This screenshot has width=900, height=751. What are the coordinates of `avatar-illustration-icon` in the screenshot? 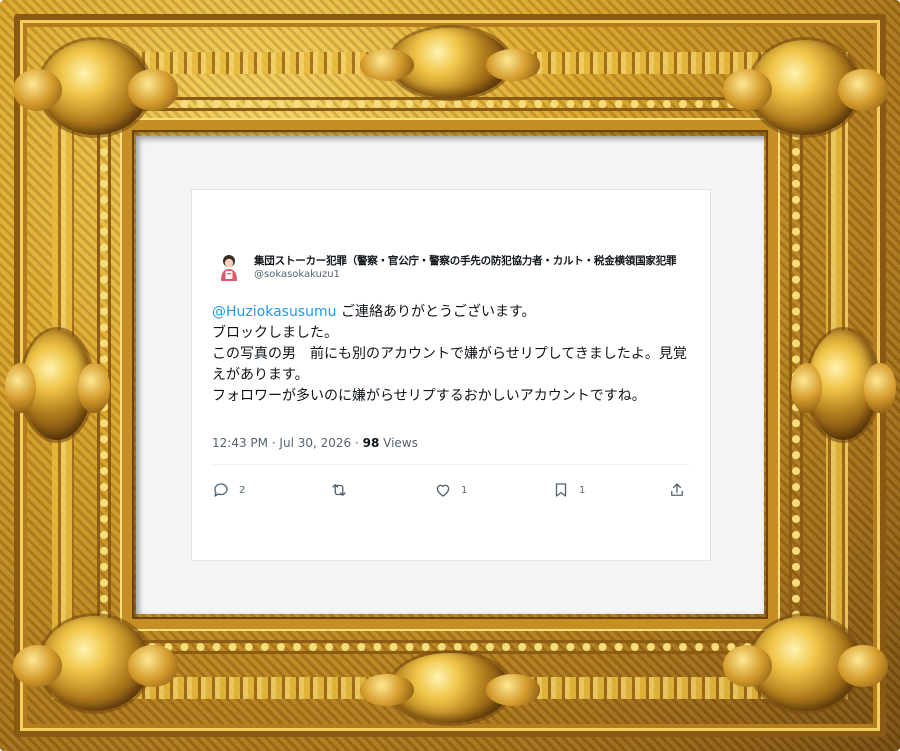 It's located at (229, 268).